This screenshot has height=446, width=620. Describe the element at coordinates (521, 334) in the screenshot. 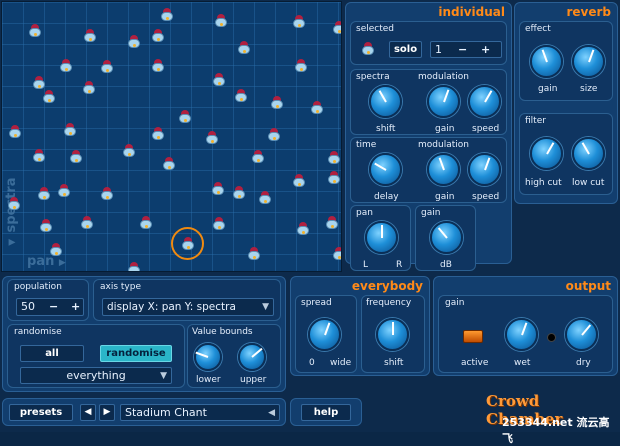

I see `wet-knob` at that location.